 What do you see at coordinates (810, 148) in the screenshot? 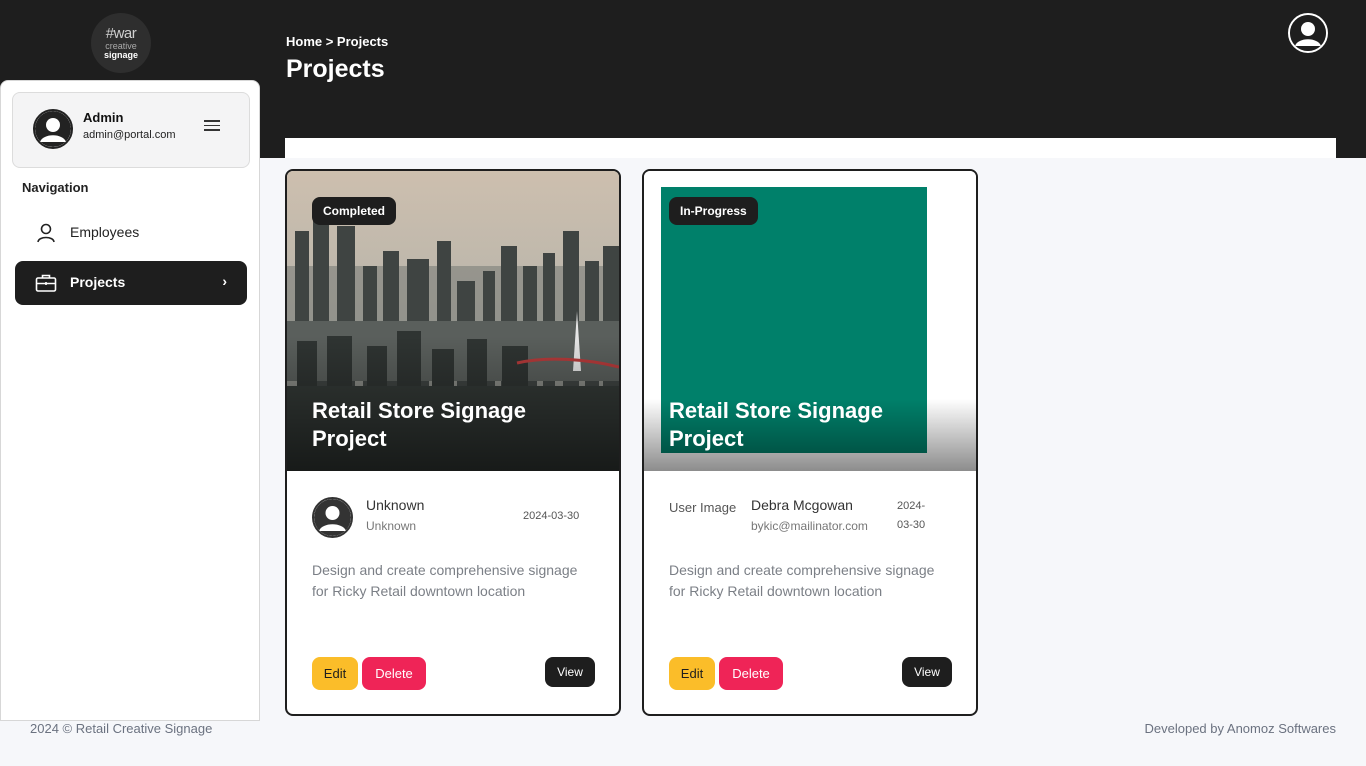
I see `content-toolbar` at bounding box center [810, 148].